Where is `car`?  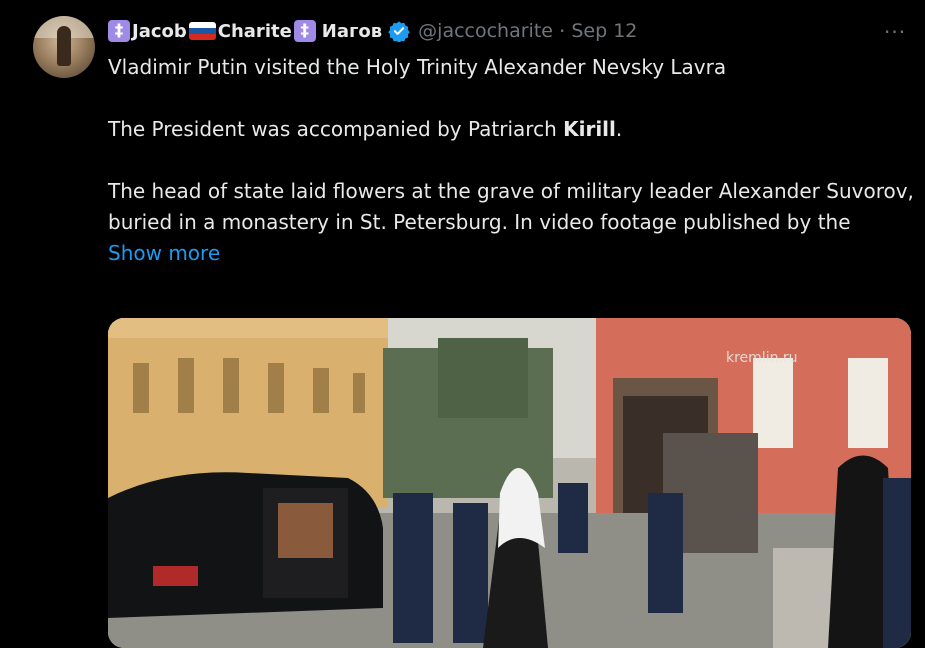 car is located at coordinates (245, 545).